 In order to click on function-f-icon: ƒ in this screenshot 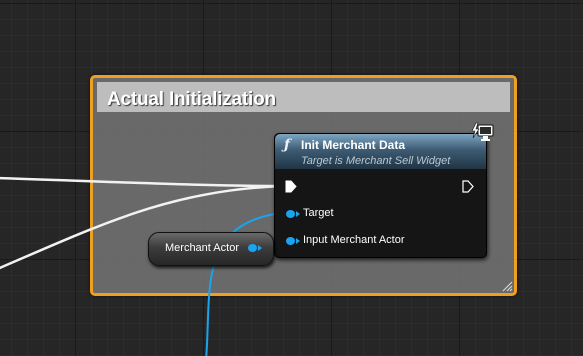, I will do `click(287, 145)`.